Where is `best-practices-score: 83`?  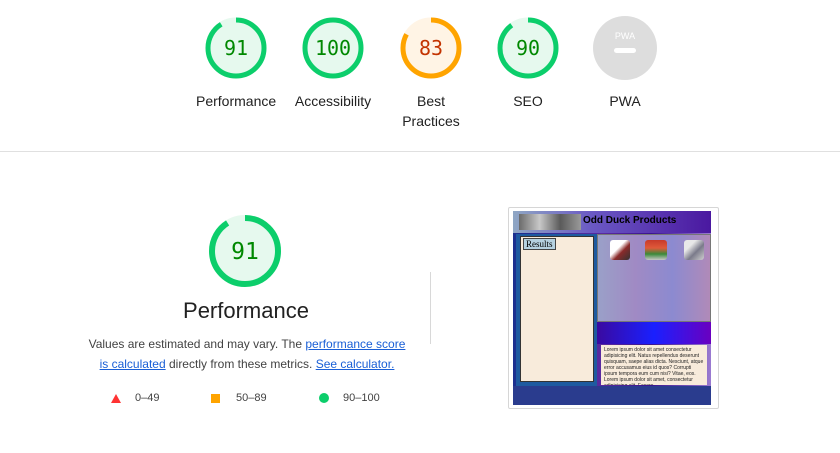
best-practices-score: 83 is located at coordinates (431, 48).